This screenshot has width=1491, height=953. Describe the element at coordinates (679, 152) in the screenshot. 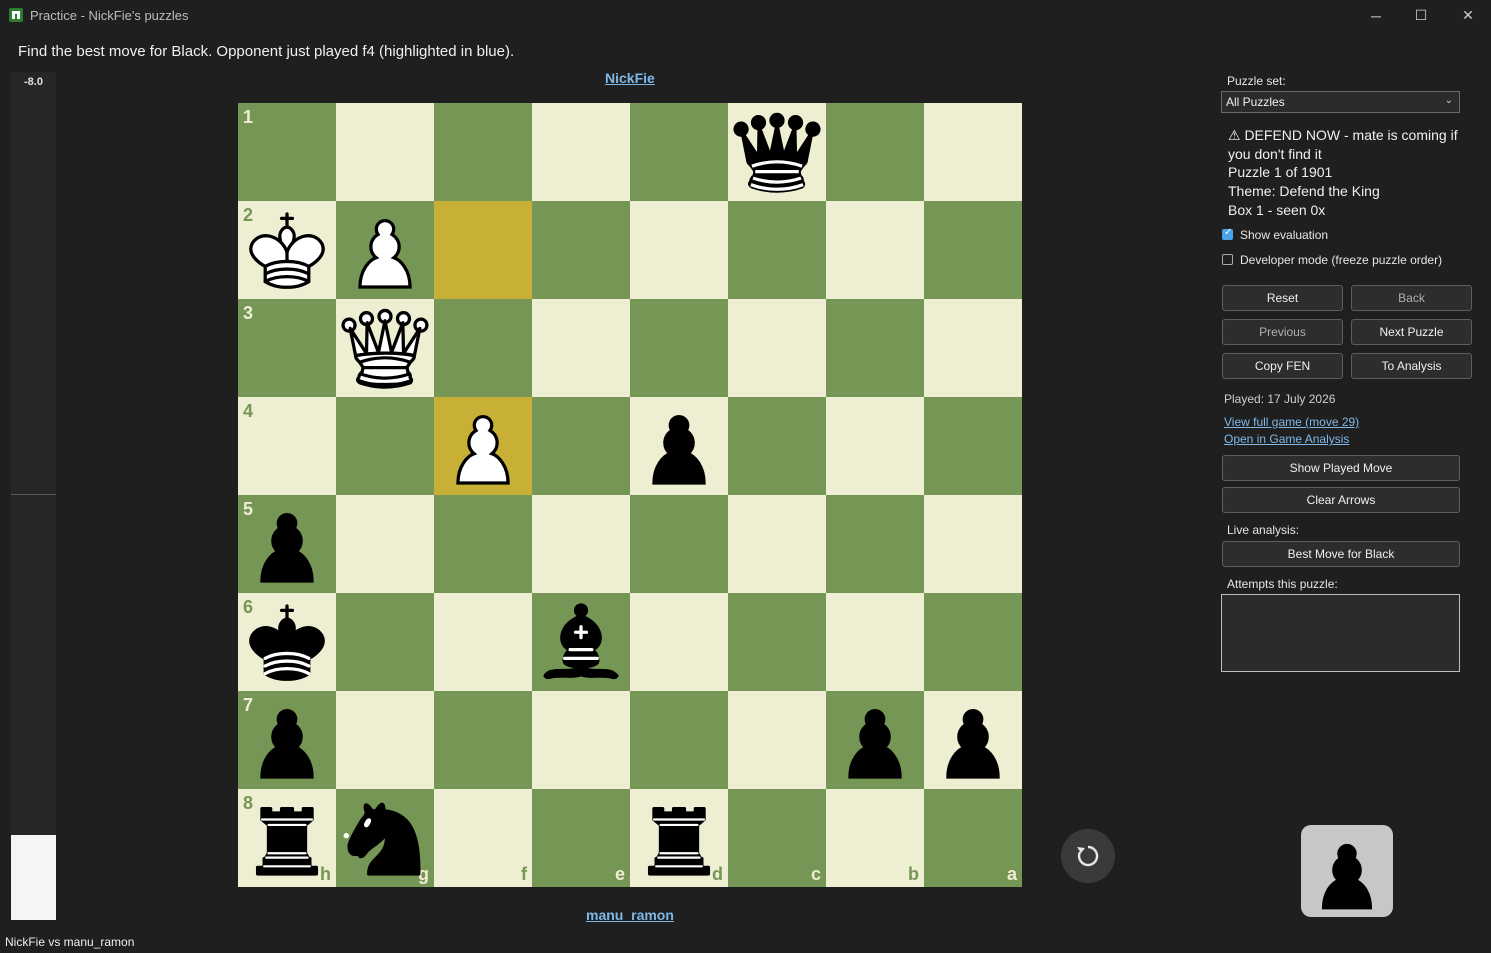

I see `square-d1` at that location.